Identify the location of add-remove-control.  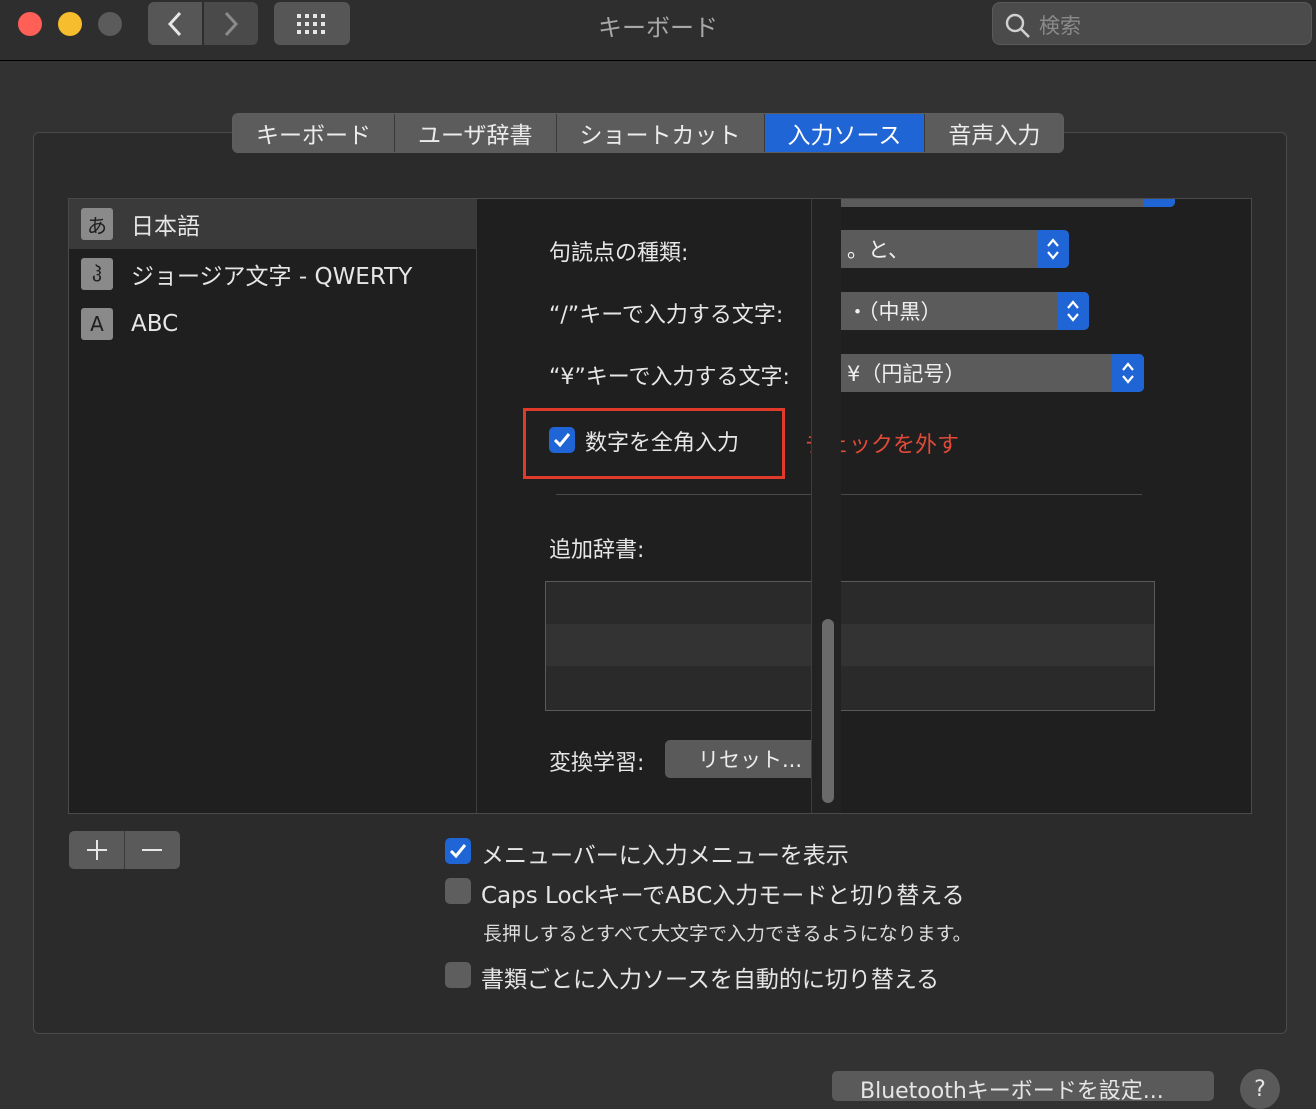
(124, 850).